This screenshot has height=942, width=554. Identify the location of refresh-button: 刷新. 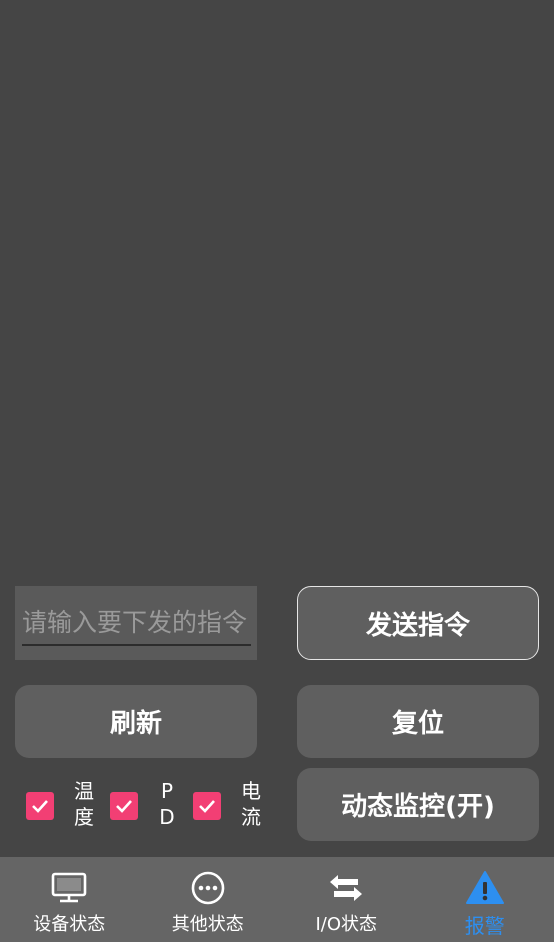
(136, 721).